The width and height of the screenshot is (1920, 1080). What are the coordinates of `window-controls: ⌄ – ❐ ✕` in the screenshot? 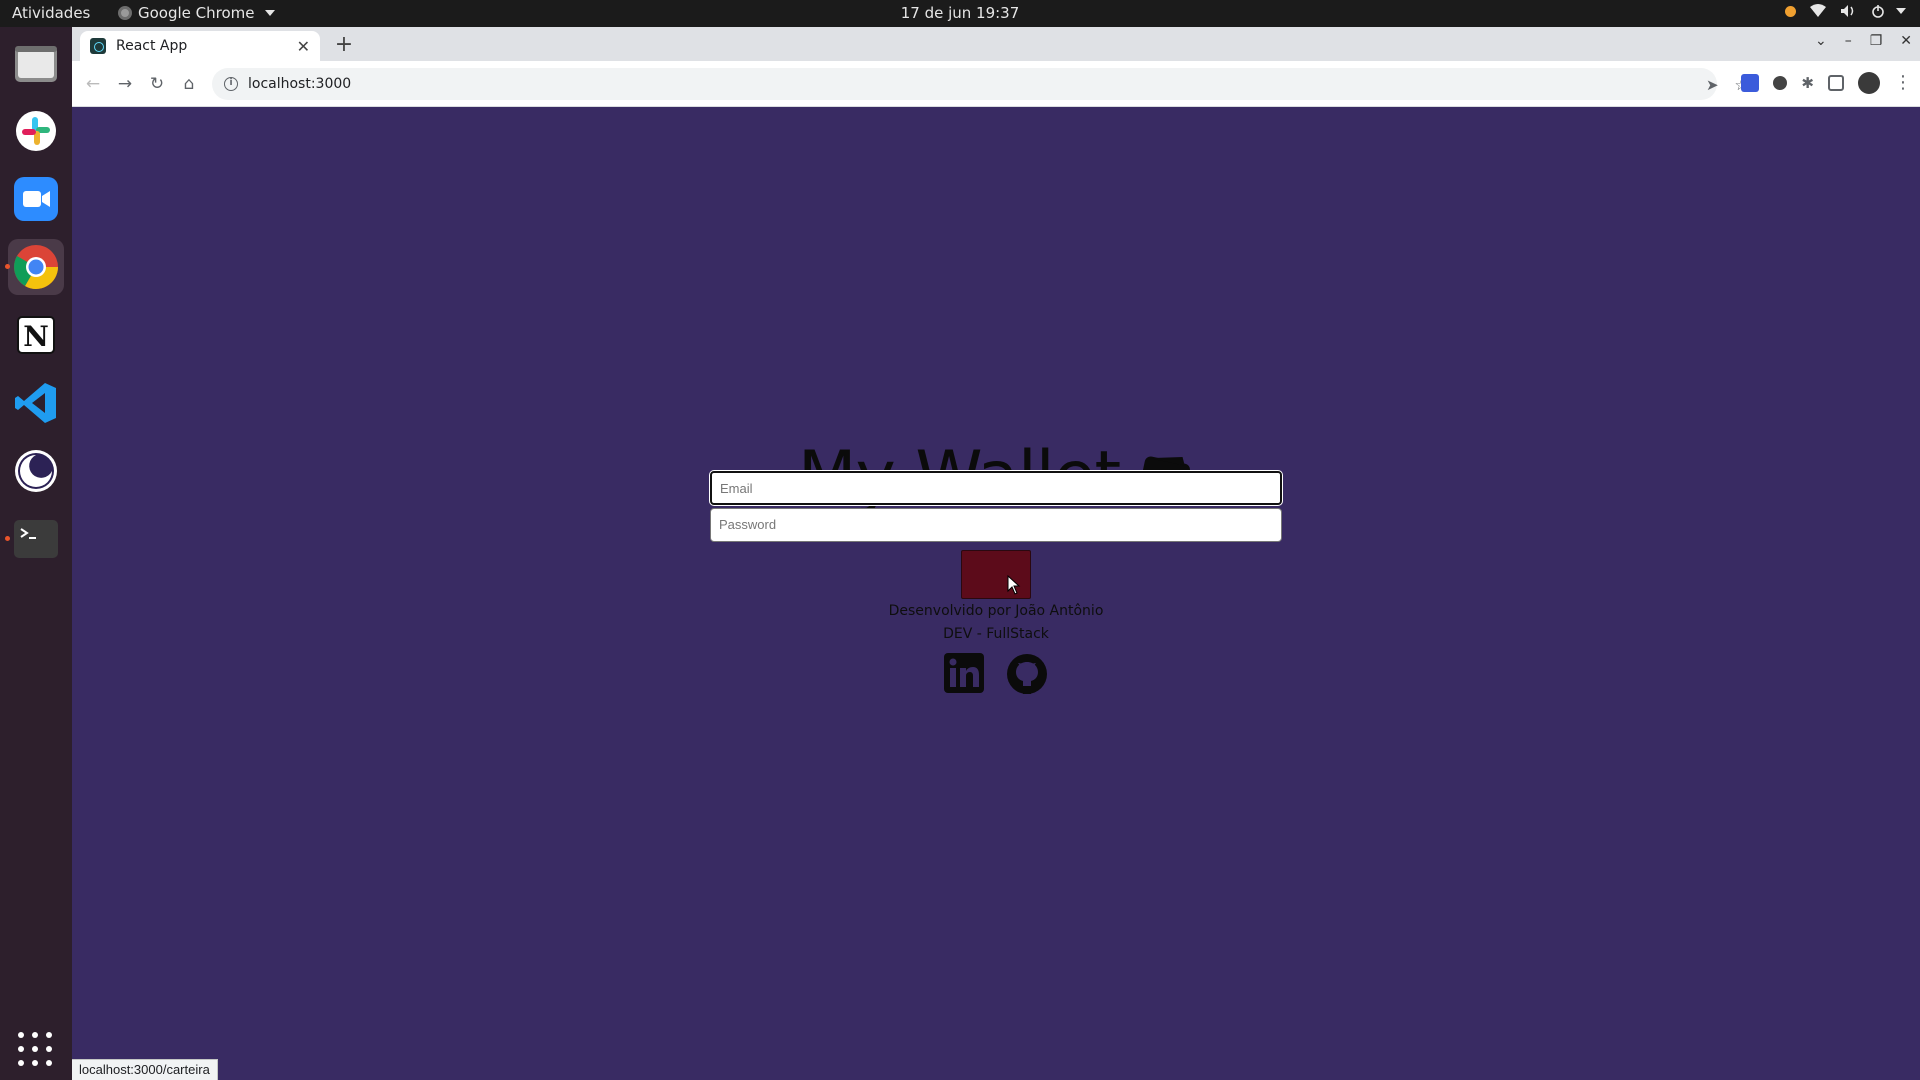 It's located at (1863, 41).